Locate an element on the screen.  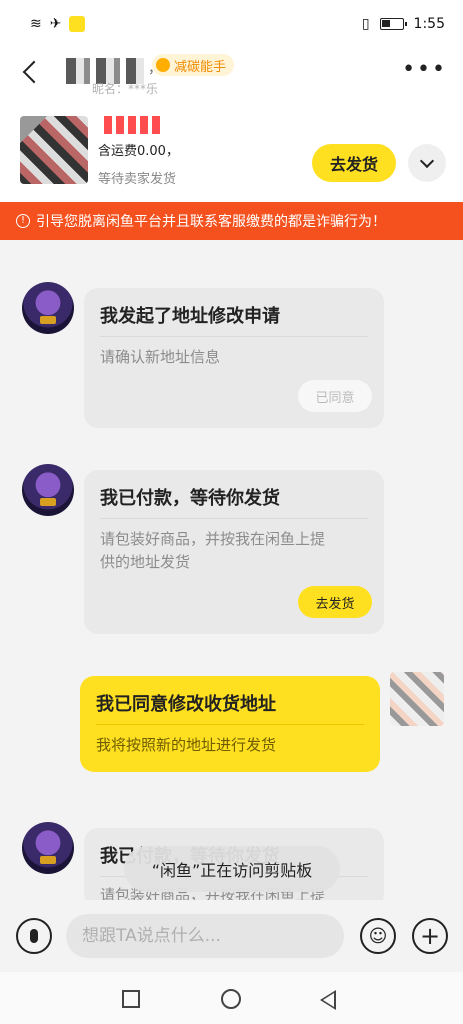
status-icons-right: ▯ 1:55 is located at coordinates (403, 24).